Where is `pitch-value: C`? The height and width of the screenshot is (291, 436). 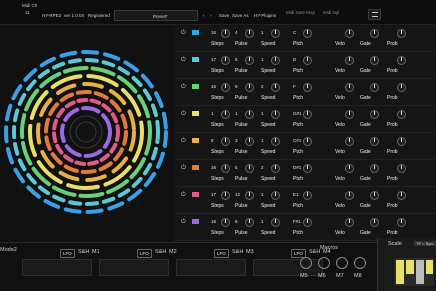
pitch-value: C is located at coordinates (294, 32).